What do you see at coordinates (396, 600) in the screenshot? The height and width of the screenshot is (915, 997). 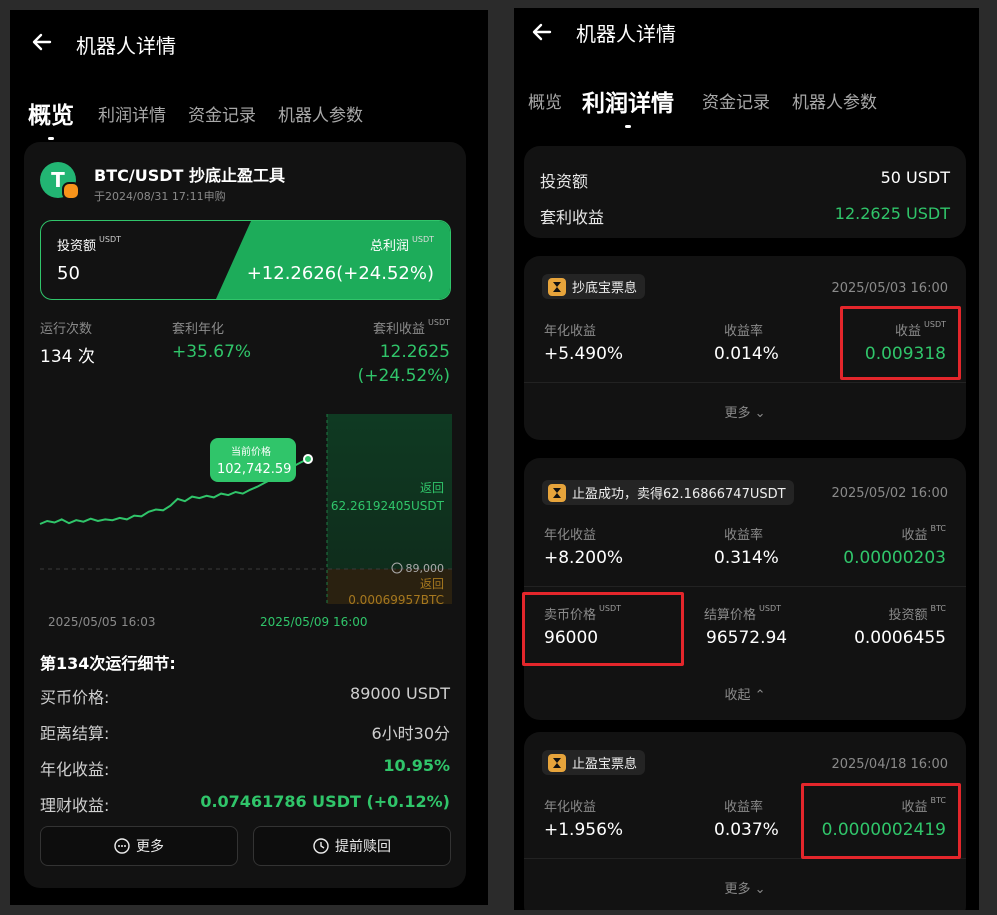 I see `return2-value: 0.00069957BTC` at bounding box center [396, 600].